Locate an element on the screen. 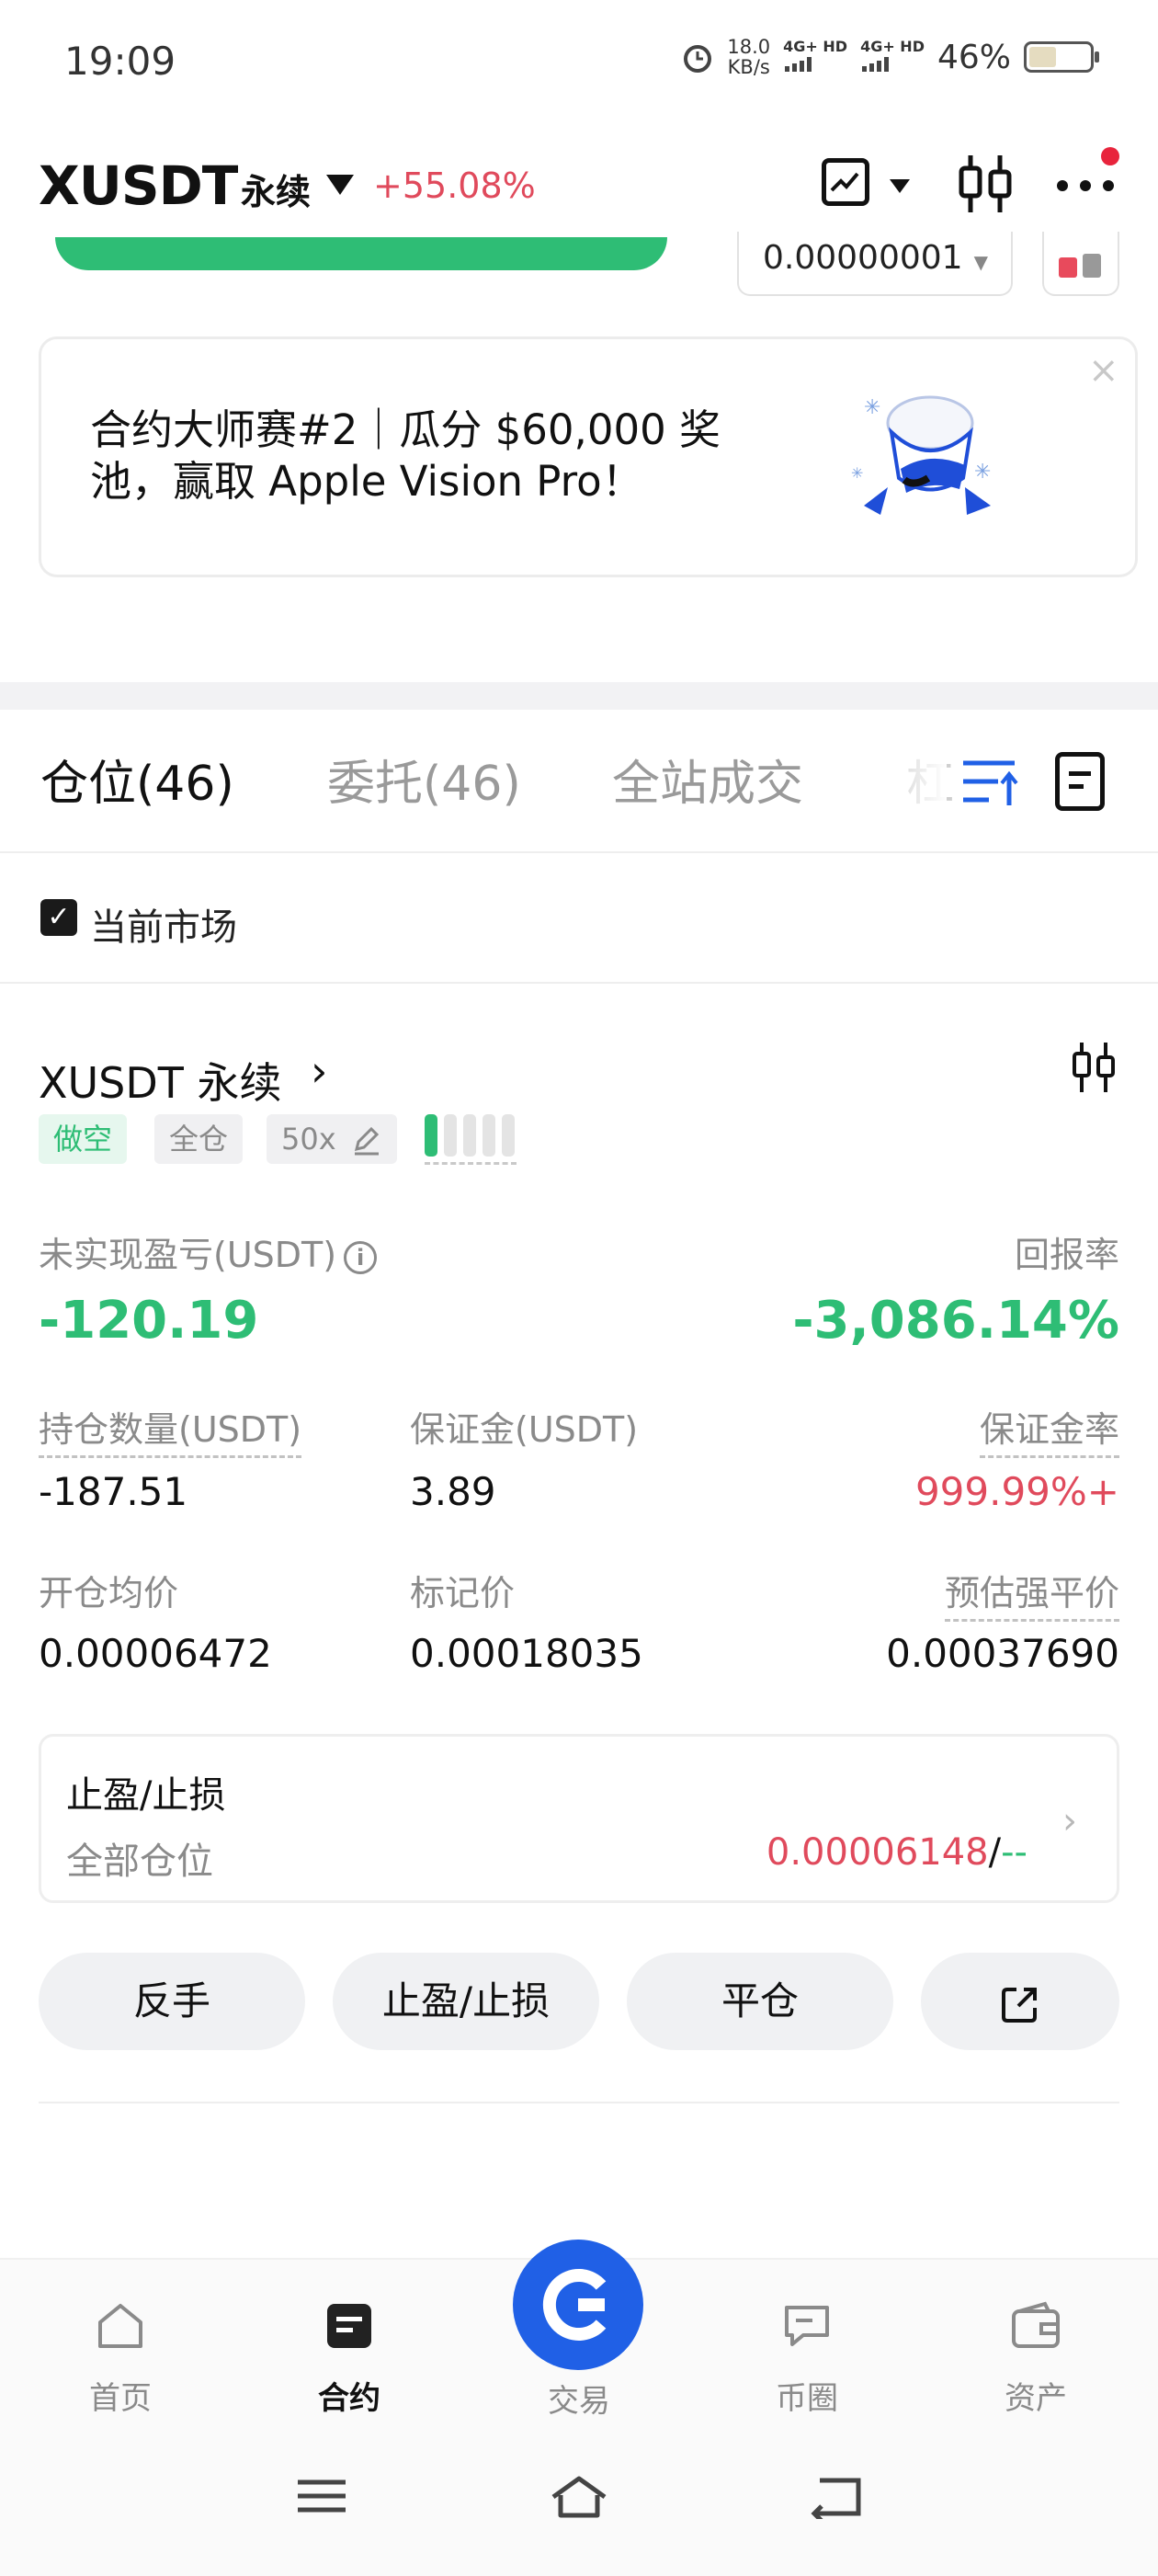 The height and width of the screenshot is (2576, 1158). liq-price-label: 预估强平价 is located at coordinates (1031, 1593).